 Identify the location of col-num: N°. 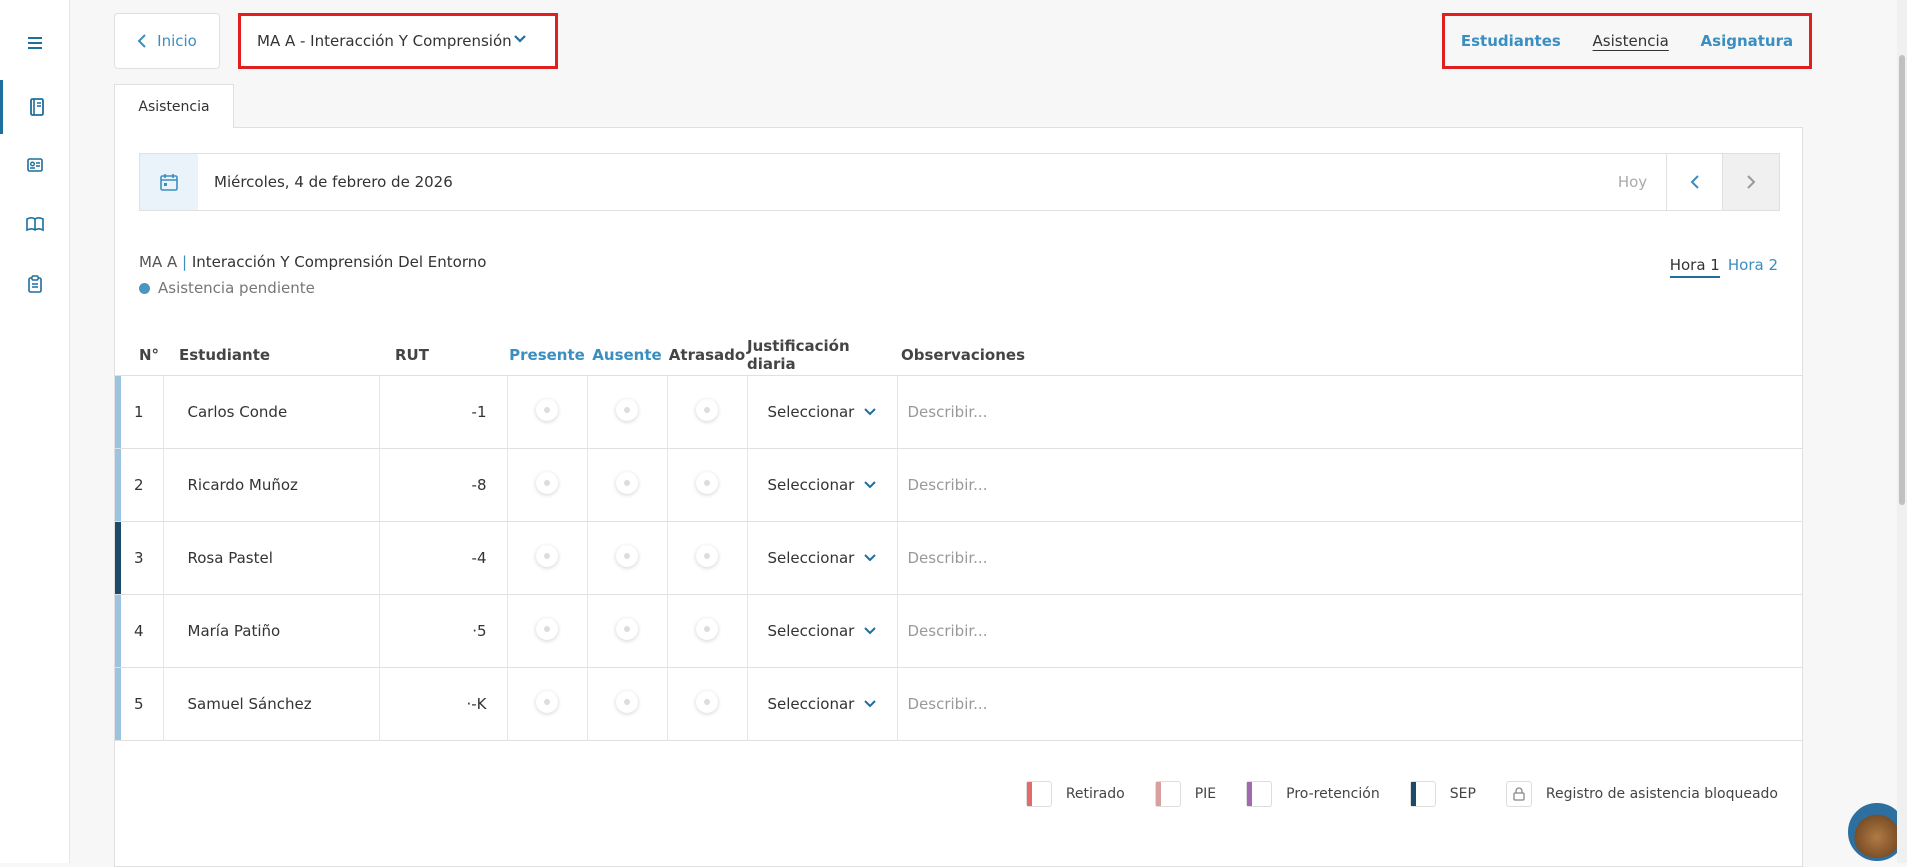
(139, 355).